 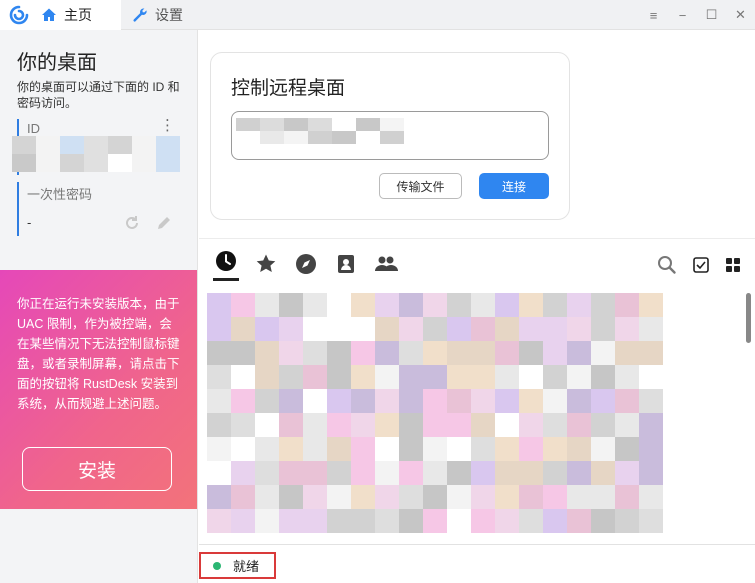 I want to click on remote-id-input, so click(x=390, y=135).